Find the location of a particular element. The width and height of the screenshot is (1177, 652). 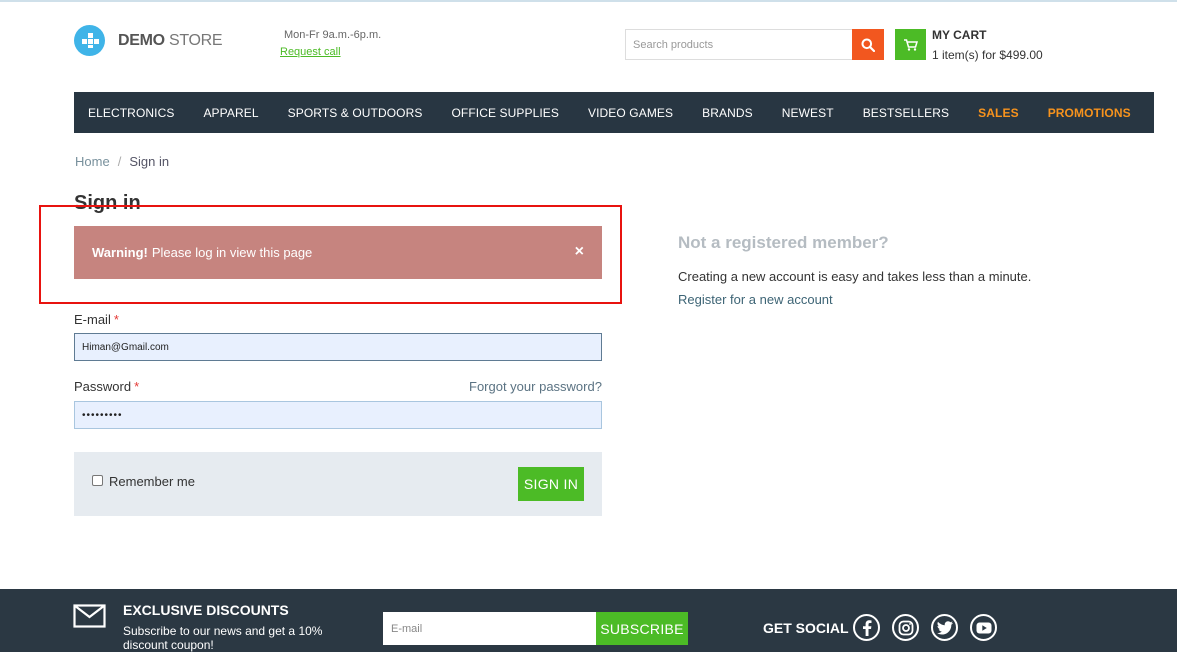

nav-item-video-games: VIDEO GAMES is located at coordinates (630, 113).